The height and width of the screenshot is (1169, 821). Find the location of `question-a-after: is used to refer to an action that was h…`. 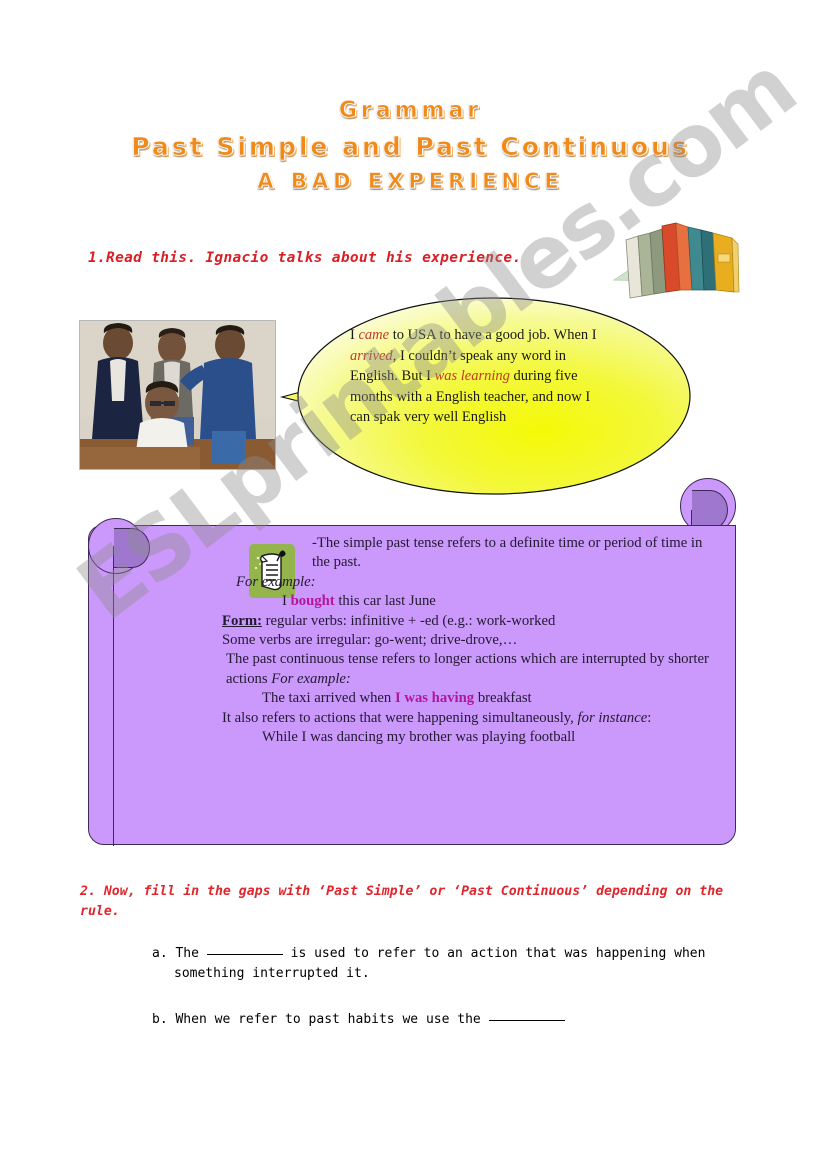

question-a-after: is used to refer to an action that was h… is located at coordinates (494, 953).